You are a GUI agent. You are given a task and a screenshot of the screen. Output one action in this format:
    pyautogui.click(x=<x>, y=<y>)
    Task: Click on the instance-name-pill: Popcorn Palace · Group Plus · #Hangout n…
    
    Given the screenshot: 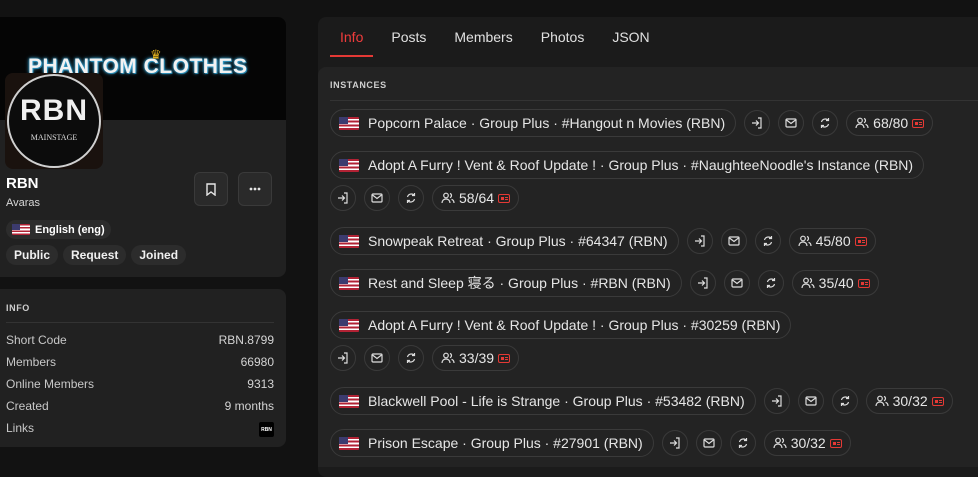 What is the action you would take?
    pyautogui.click(x=533, y=123)
    